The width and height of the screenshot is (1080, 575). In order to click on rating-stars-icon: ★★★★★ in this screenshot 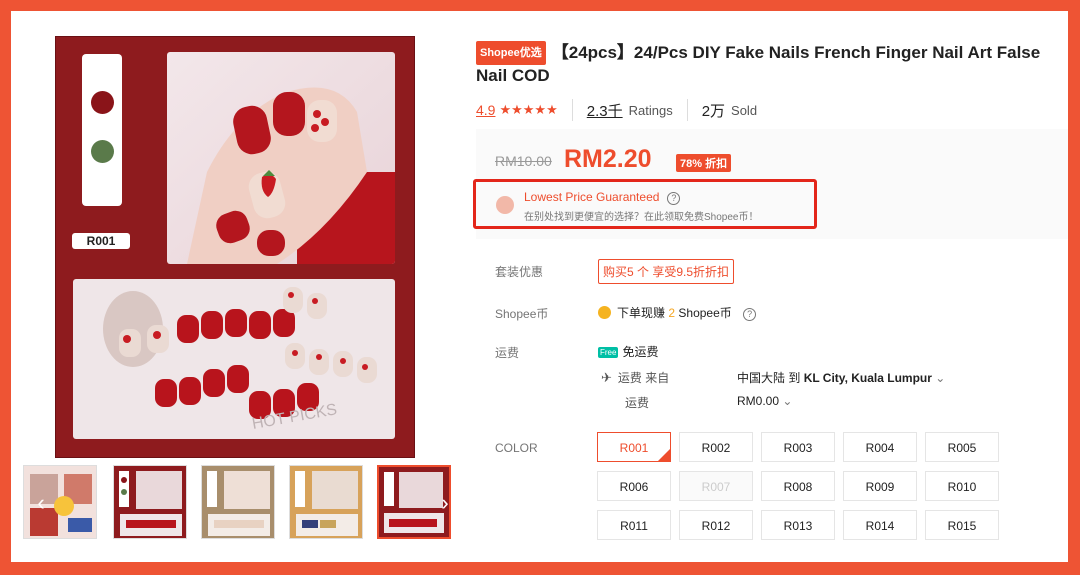, I will do `click(528, 109)`.